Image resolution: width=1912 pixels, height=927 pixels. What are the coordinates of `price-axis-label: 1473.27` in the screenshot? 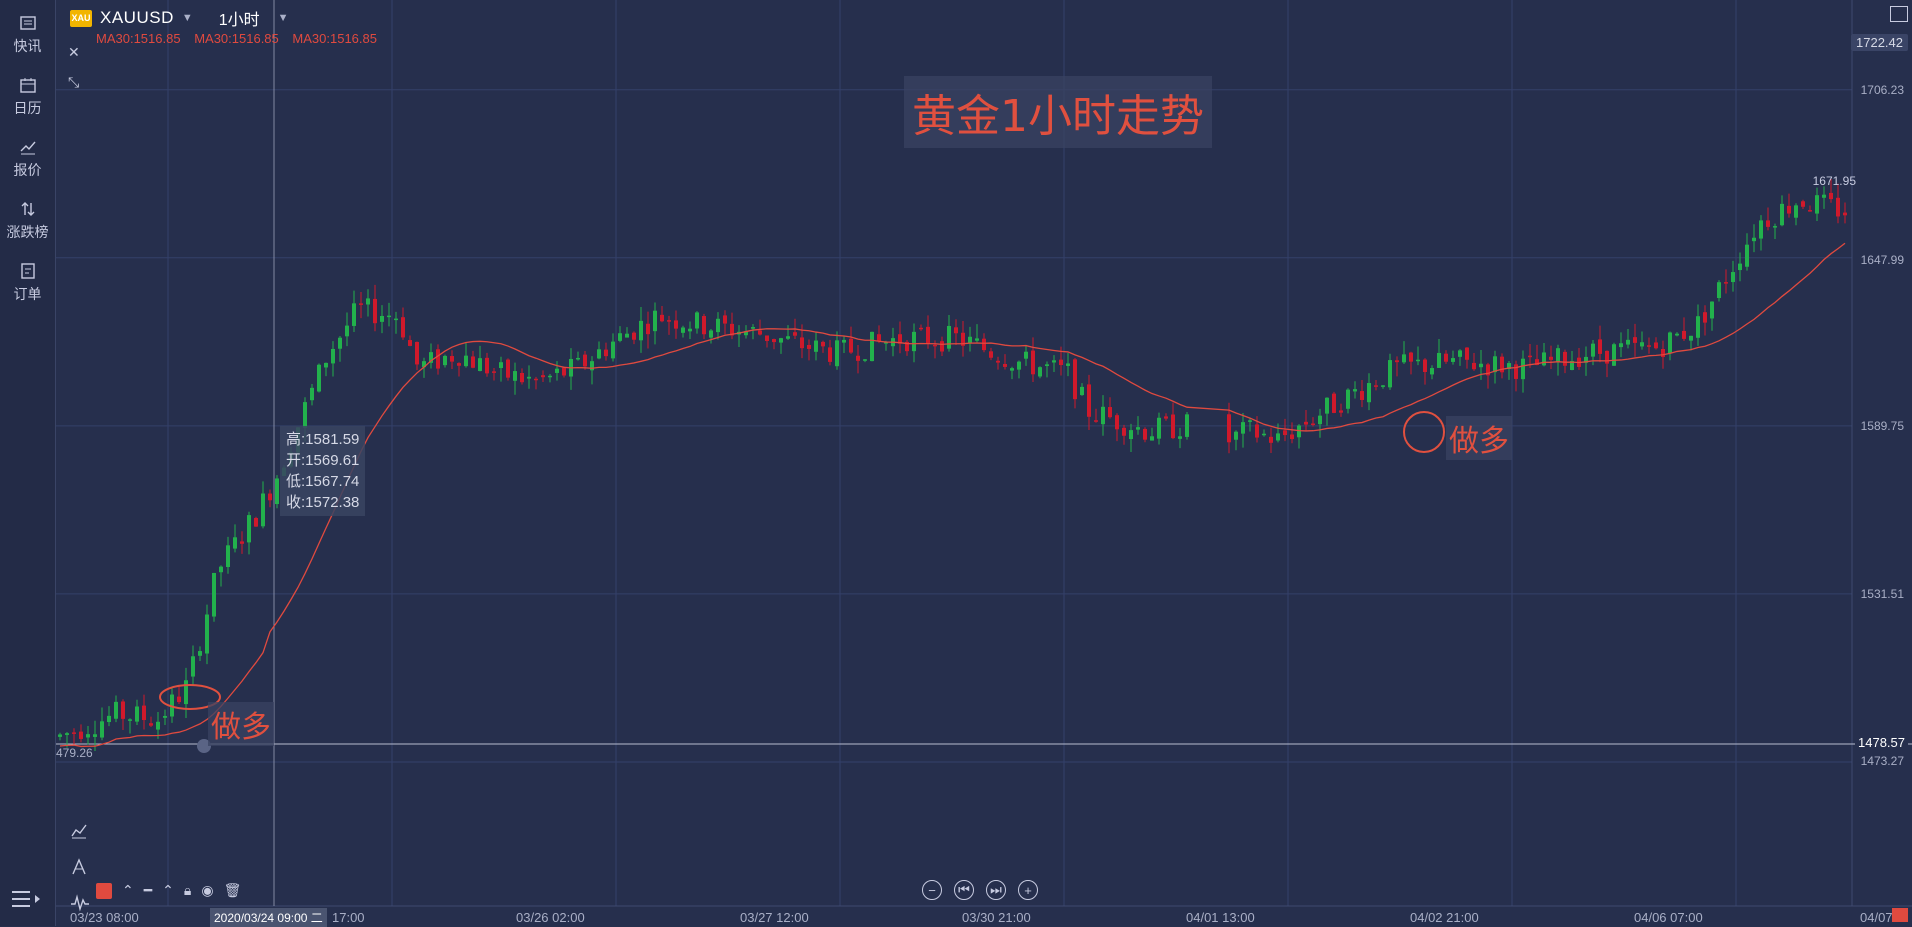 It's located at (1882, 761).